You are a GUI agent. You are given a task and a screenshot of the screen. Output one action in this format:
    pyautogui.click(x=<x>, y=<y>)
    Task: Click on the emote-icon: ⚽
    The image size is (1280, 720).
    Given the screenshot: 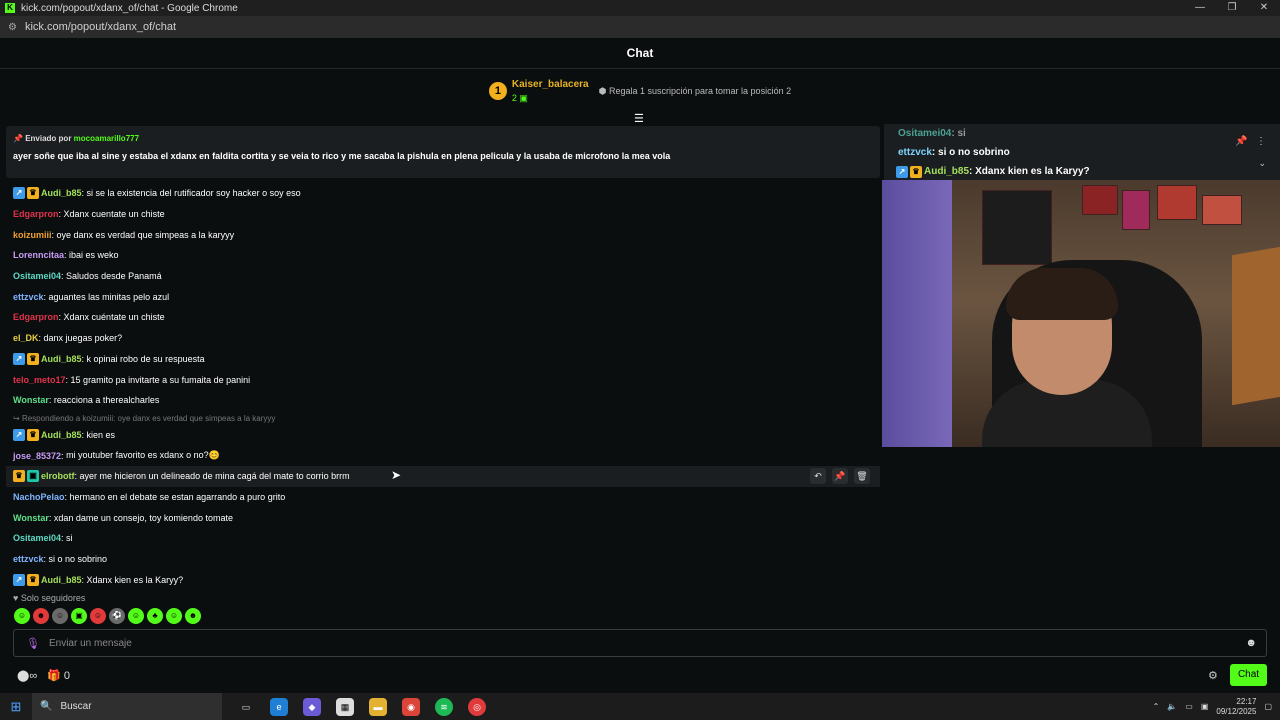 What is the action you would take?
    pyautogui.click(x=117, y=616)
    